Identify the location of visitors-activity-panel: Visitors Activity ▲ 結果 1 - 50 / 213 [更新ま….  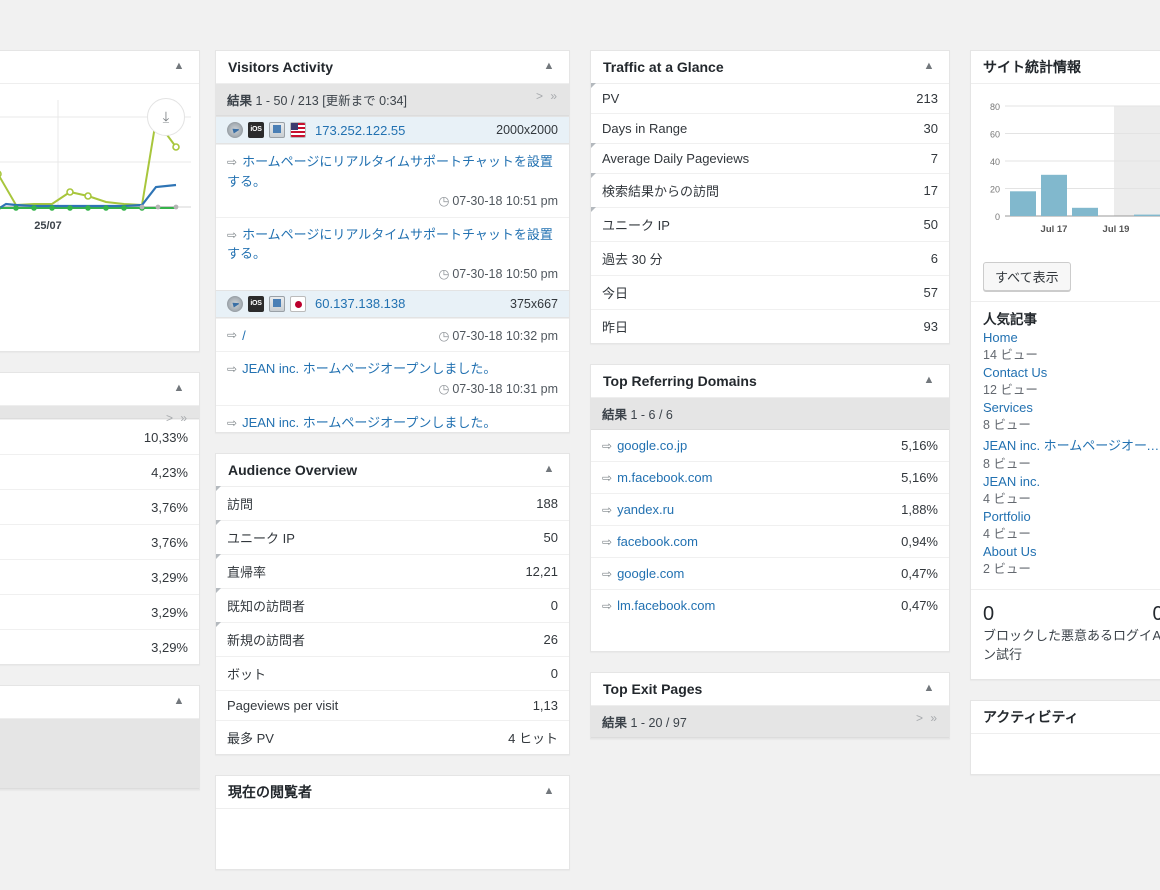
(392, 241).